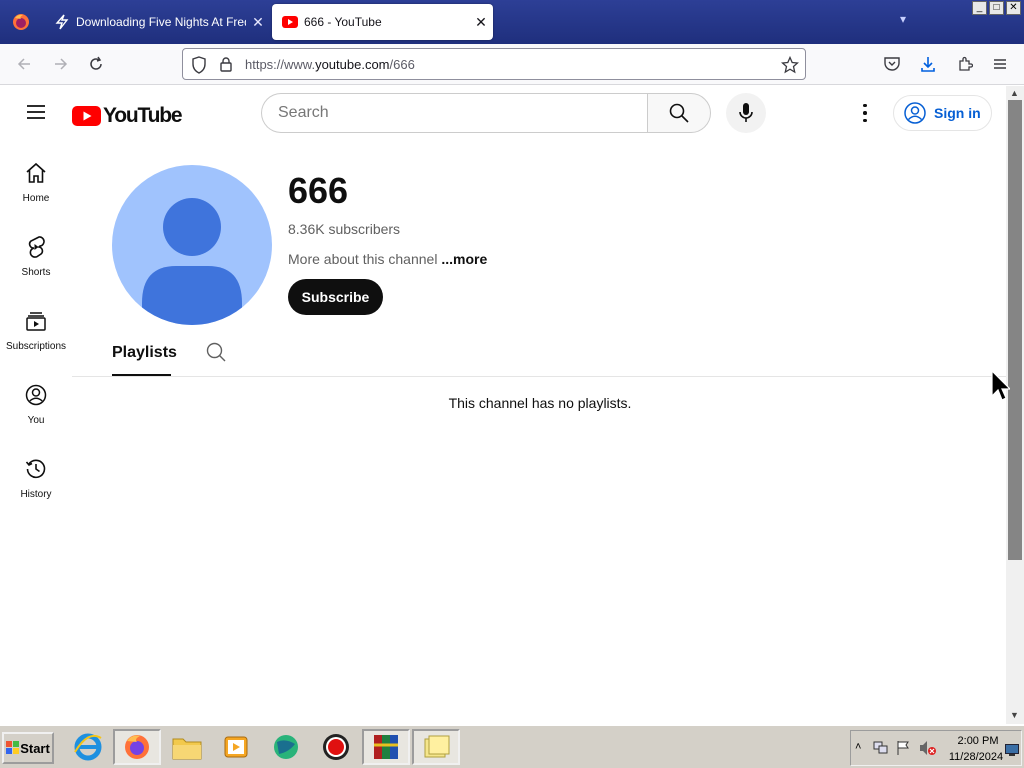  What do you see at coordinates (330, 64) in the screenshot?
I see `url-text: https://www.youtube.com/666` at bounding box center [330, 64].